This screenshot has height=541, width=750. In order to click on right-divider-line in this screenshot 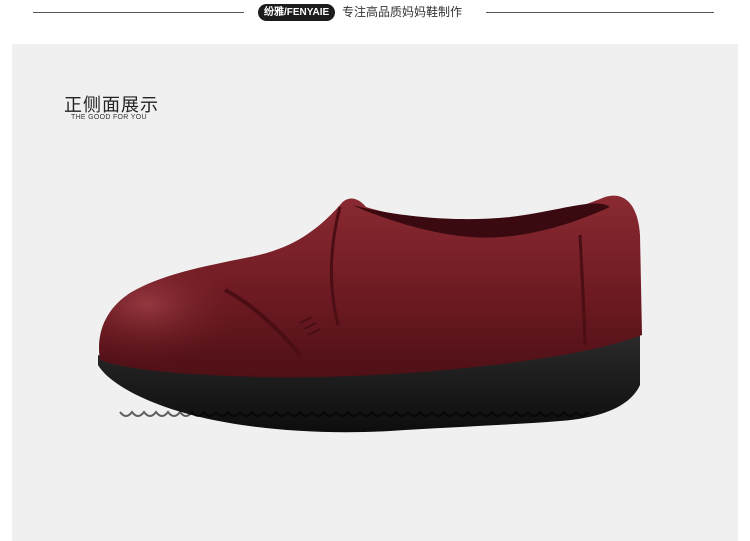, I will do `click(600, 12)`.